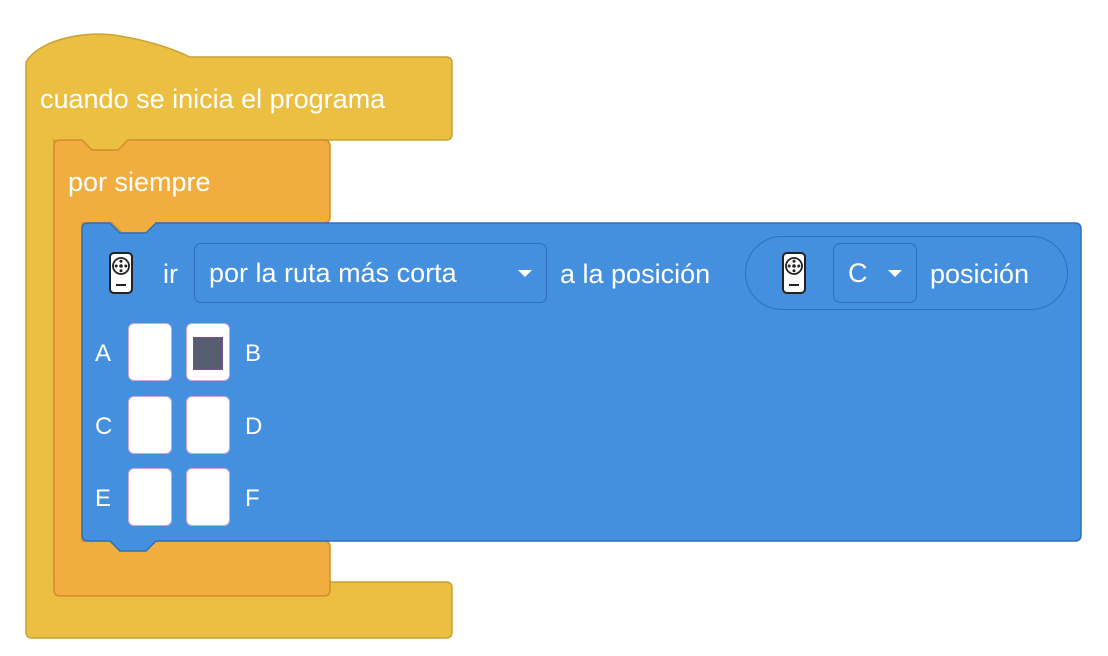  I want to click on port-label-c: C, so click(104, 426).